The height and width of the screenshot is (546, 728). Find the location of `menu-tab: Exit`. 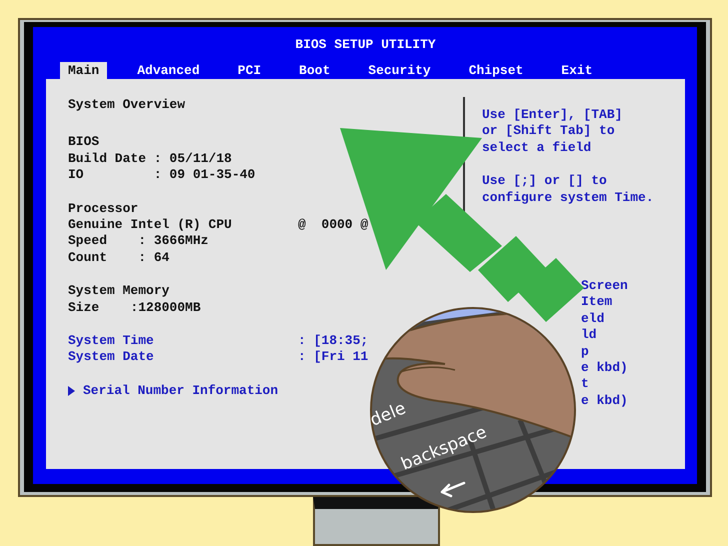

menu-tab: Exit is located at coordinates (577, 70).